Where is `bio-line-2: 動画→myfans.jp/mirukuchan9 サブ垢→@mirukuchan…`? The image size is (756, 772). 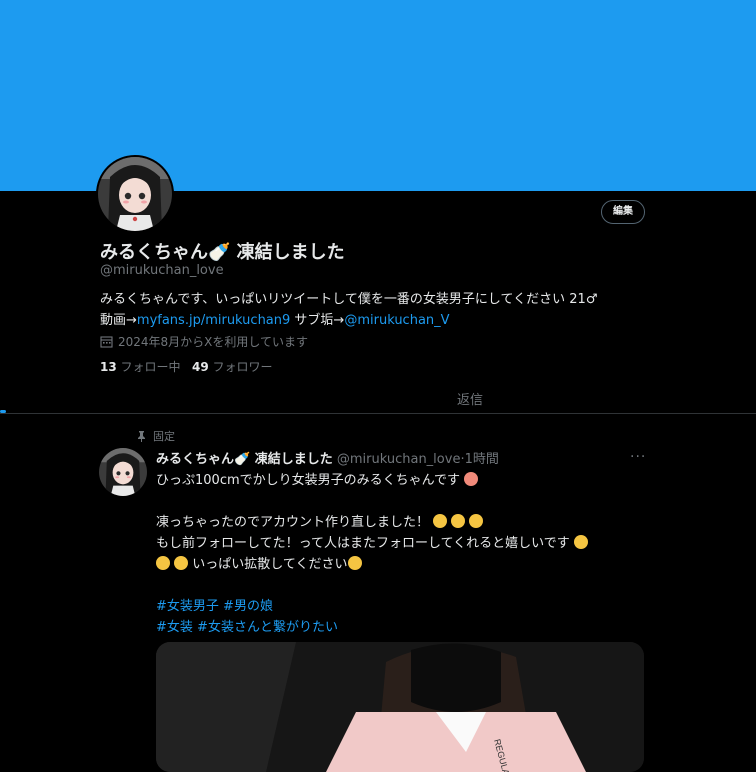
bio-line-2: 動画→myfans.jp/mirukuchan9 サブ垢→@mirukuchan… is located at coordinates (380, 320).